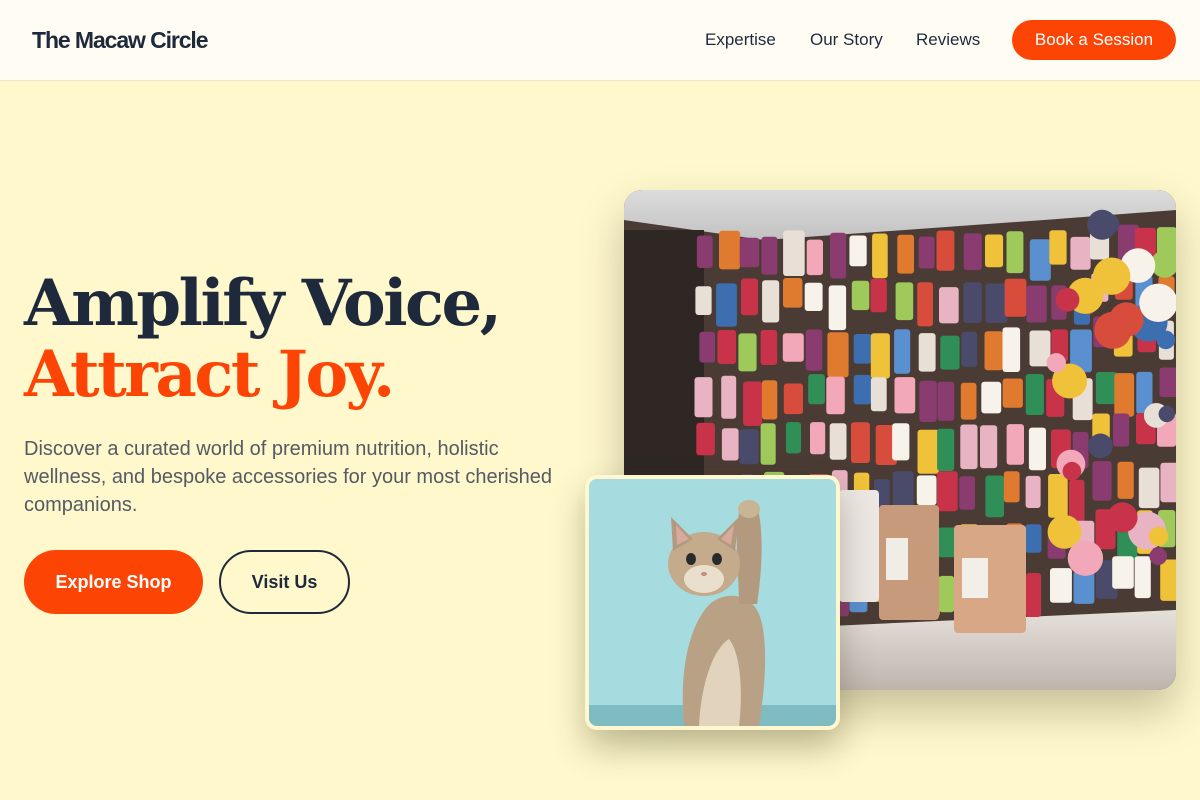 The height and width of the screenshot is (800, 1200). I want to click on explore-shop-button: Explore Shop, so click(113, 582).